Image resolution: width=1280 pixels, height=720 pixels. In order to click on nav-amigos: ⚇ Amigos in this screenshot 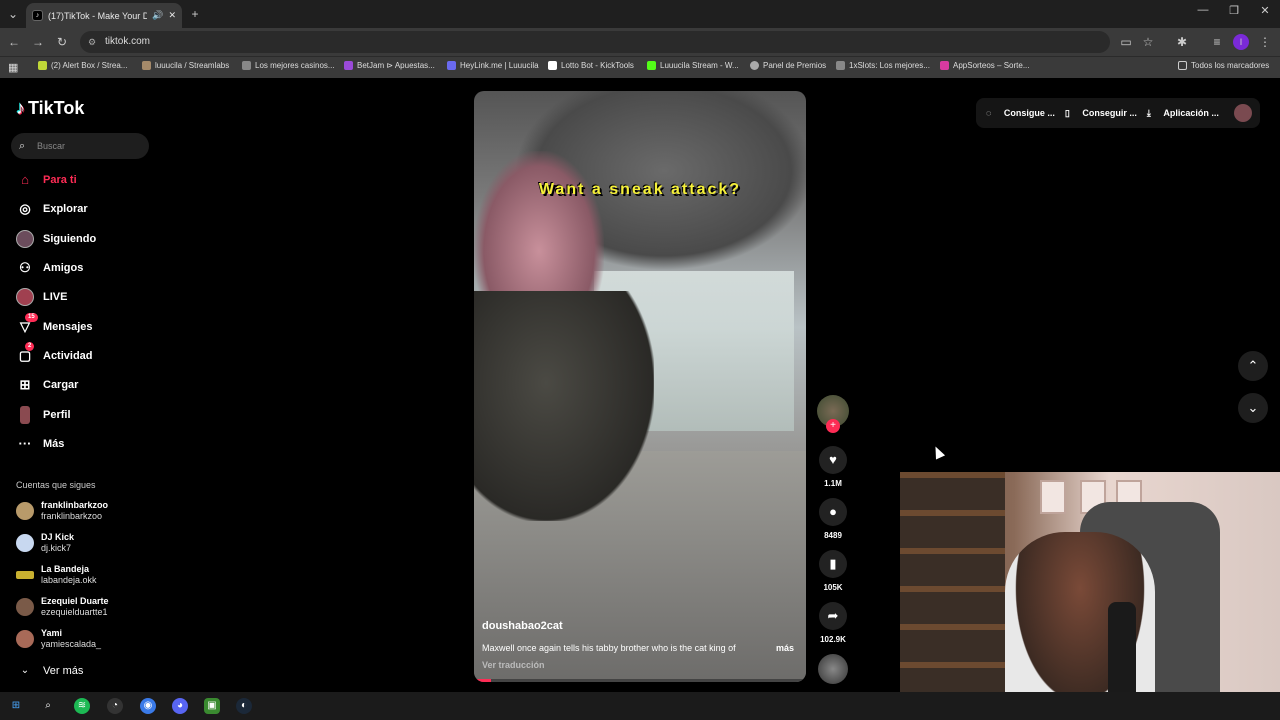, I will do `click(49, 268)`.